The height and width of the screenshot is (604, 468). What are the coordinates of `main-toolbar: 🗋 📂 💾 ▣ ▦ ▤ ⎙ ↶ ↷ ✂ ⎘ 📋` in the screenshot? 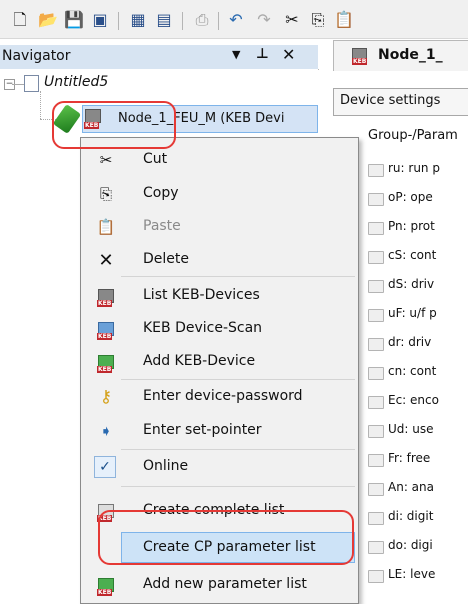 It's located at (234, 19).